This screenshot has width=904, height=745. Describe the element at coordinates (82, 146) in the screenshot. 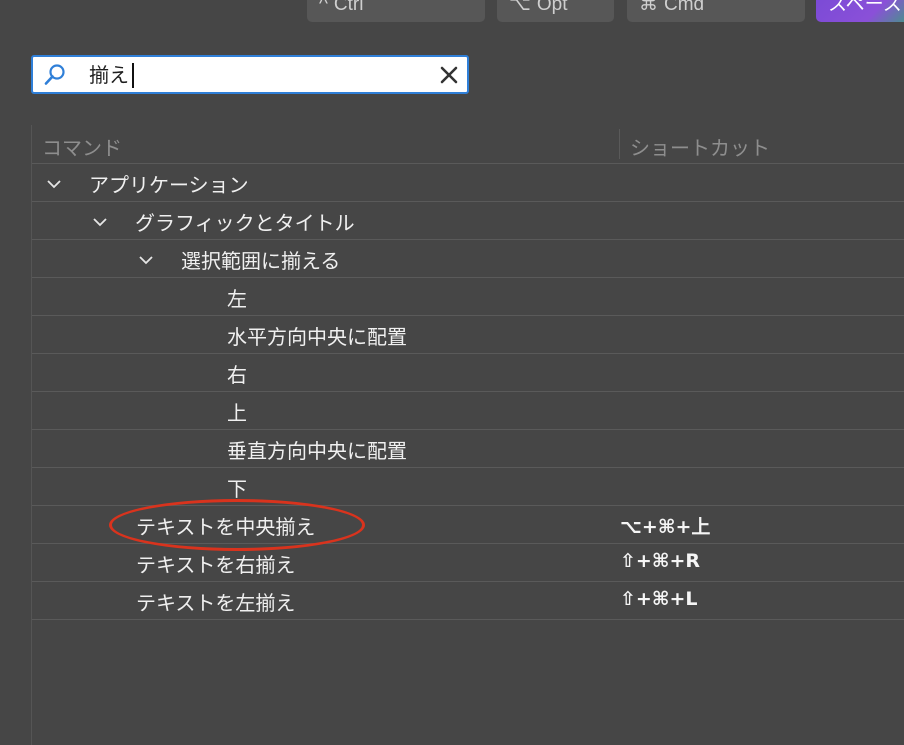

I see `command-column-header: コマンド` at that location.